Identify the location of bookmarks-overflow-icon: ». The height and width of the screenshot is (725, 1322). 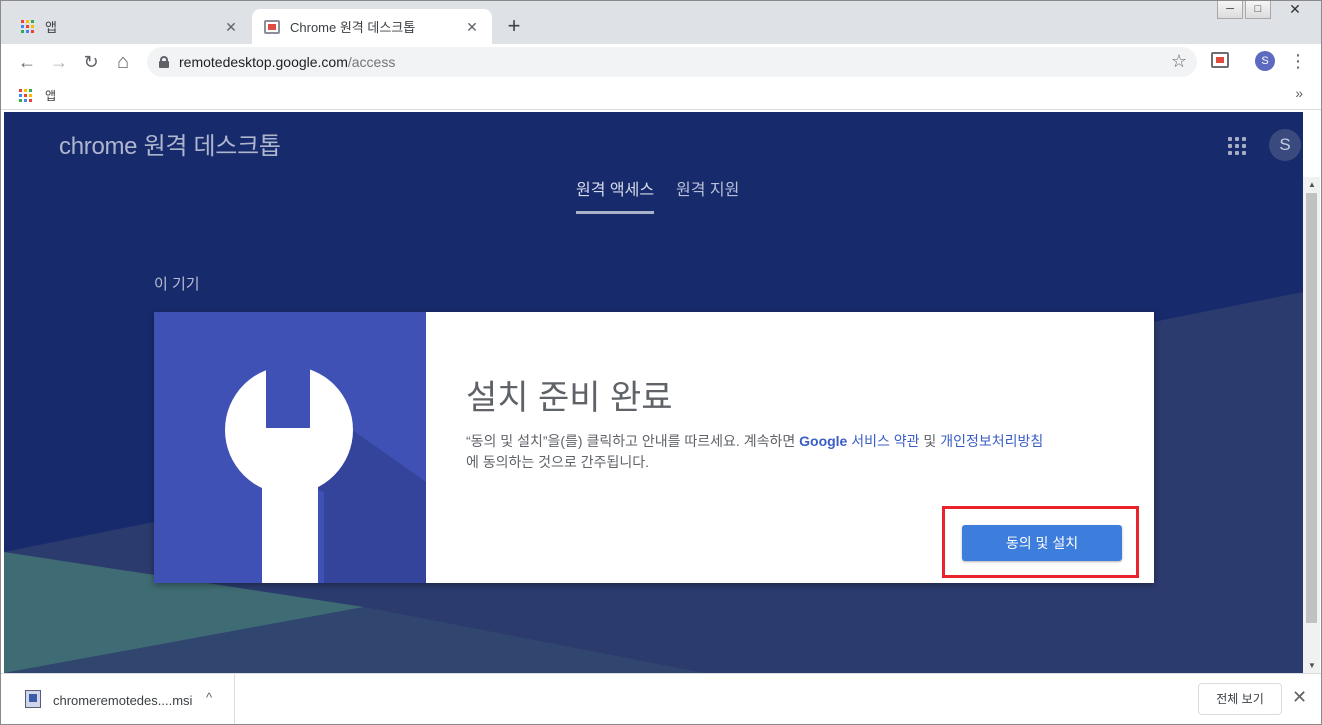
(1299, 93).